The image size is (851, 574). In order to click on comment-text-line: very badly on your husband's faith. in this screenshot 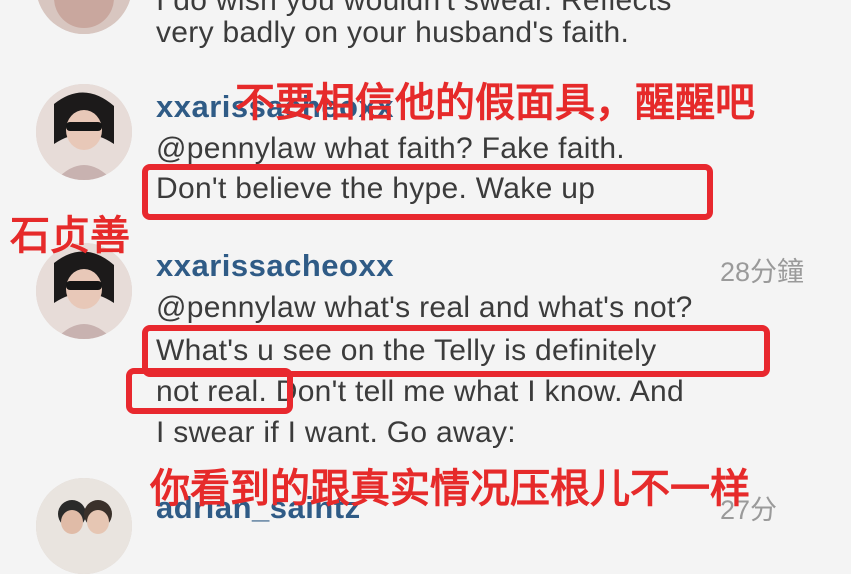, I will do `click(393, 32)`.